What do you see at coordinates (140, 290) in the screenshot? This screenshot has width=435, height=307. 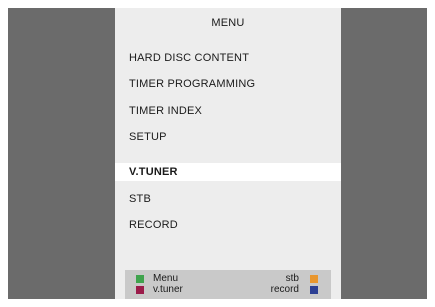 I see `red-key-icon` at bounding box center [140, 290].